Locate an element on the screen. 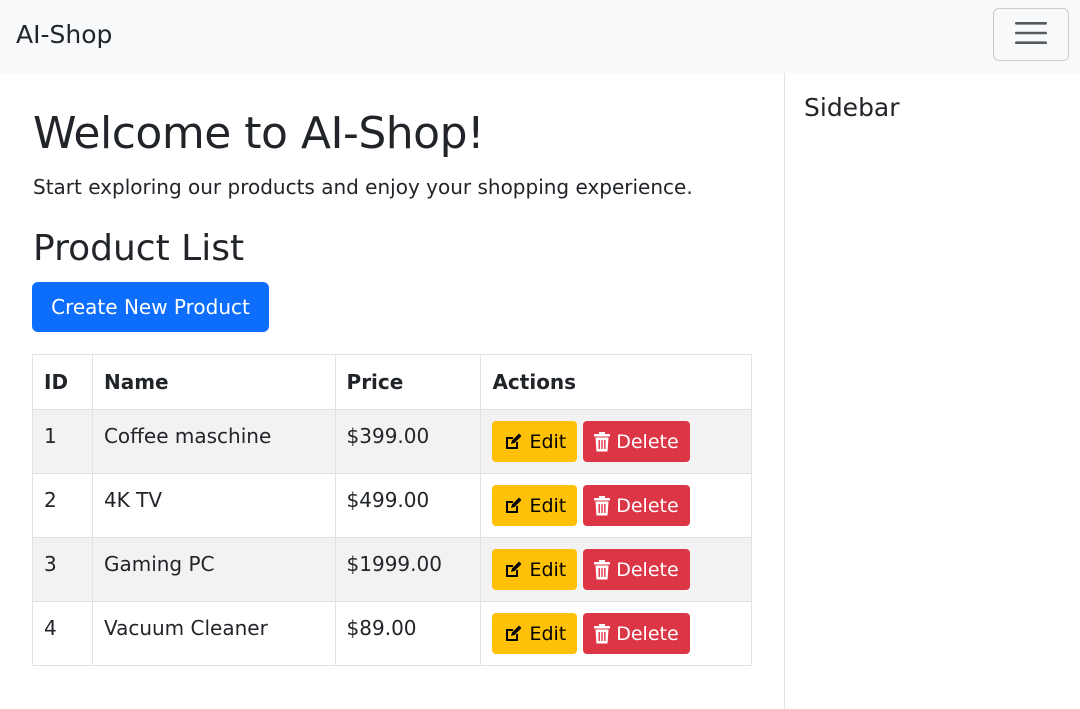 The height and width of the screenshot is (709, 1080). sidebar-title: Sidebar is located at coordinates (852, 107).